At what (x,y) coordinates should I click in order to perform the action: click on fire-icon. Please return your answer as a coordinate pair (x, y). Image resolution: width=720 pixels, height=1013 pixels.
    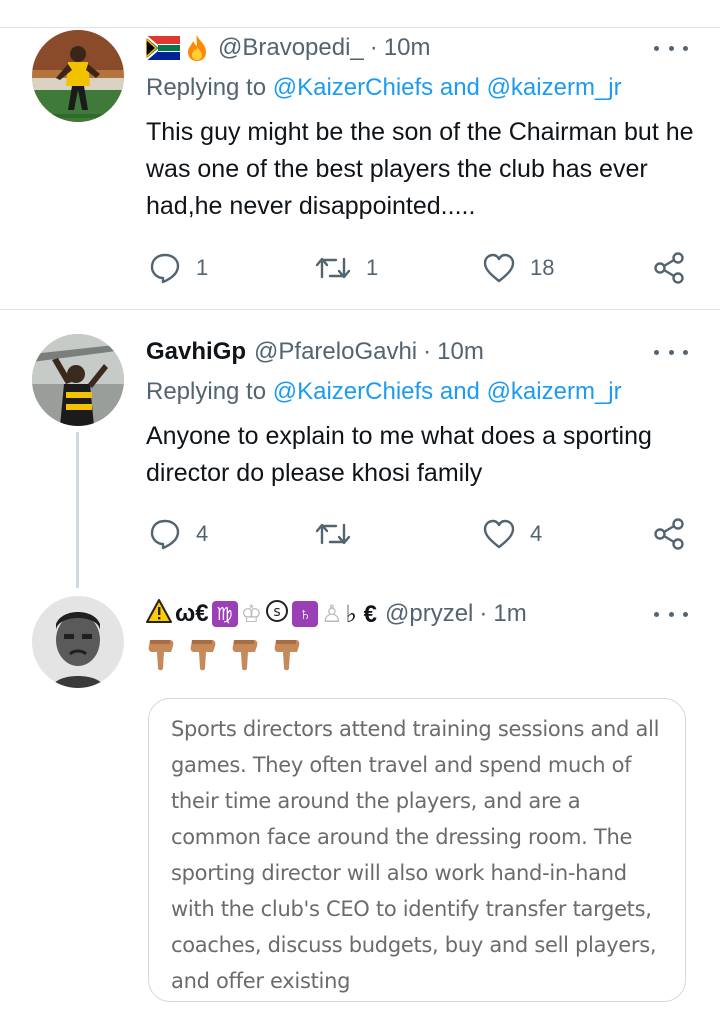
    Looking at the image, I should click on (197, 48).